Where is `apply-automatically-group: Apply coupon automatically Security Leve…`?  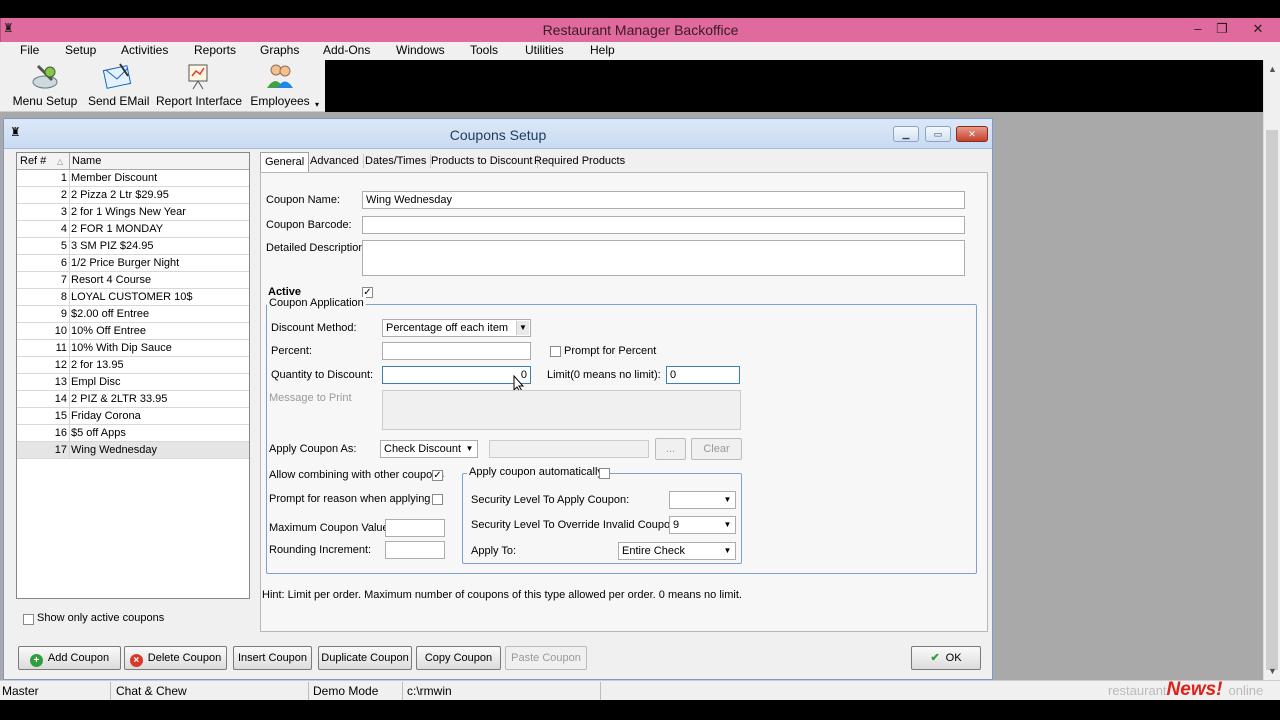
apply-automatically-group: Apply coupon automatically Security Leve… is located at coordinates (602, 515).